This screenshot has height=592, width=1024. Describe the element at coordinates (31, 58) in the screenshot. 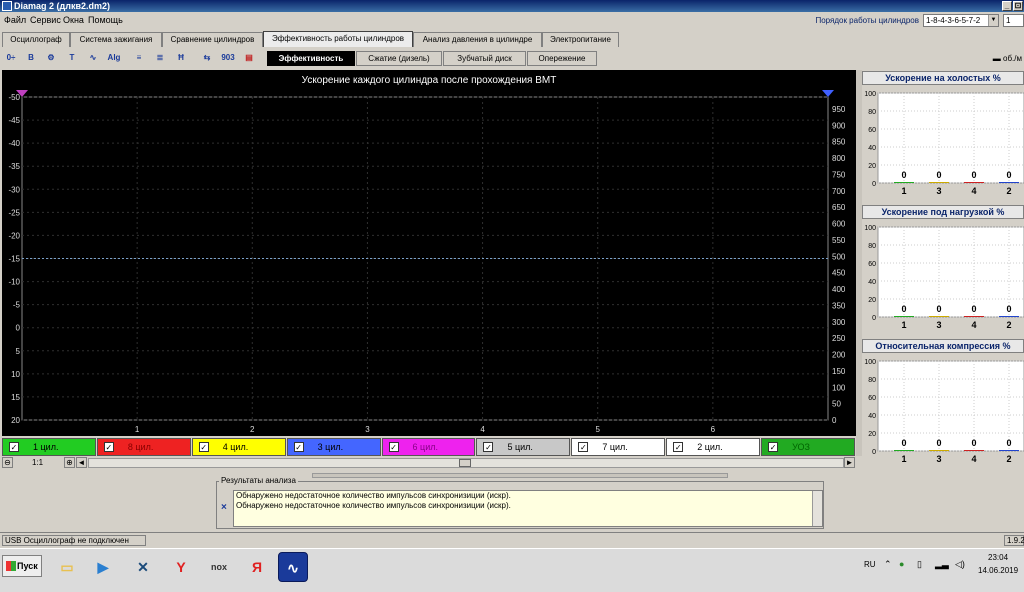

I see `bold-icon: B` at that location.